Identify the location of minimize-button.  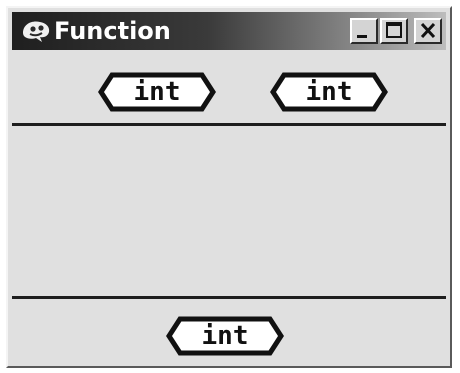
(364, 31).